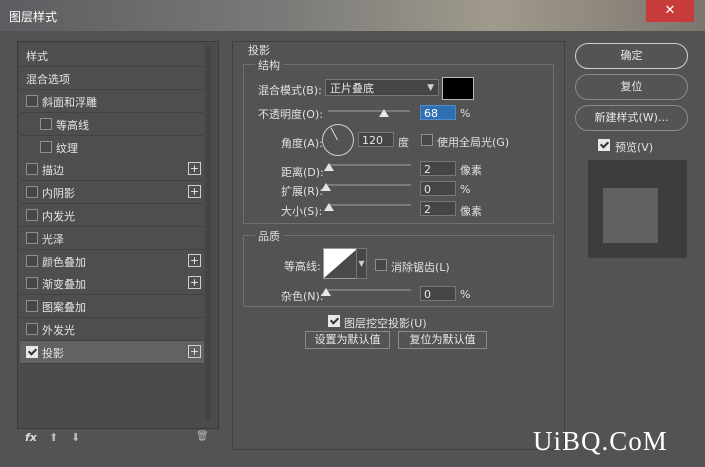  I want to click on watermark: UiBQ.CoM, so click(600, 441).